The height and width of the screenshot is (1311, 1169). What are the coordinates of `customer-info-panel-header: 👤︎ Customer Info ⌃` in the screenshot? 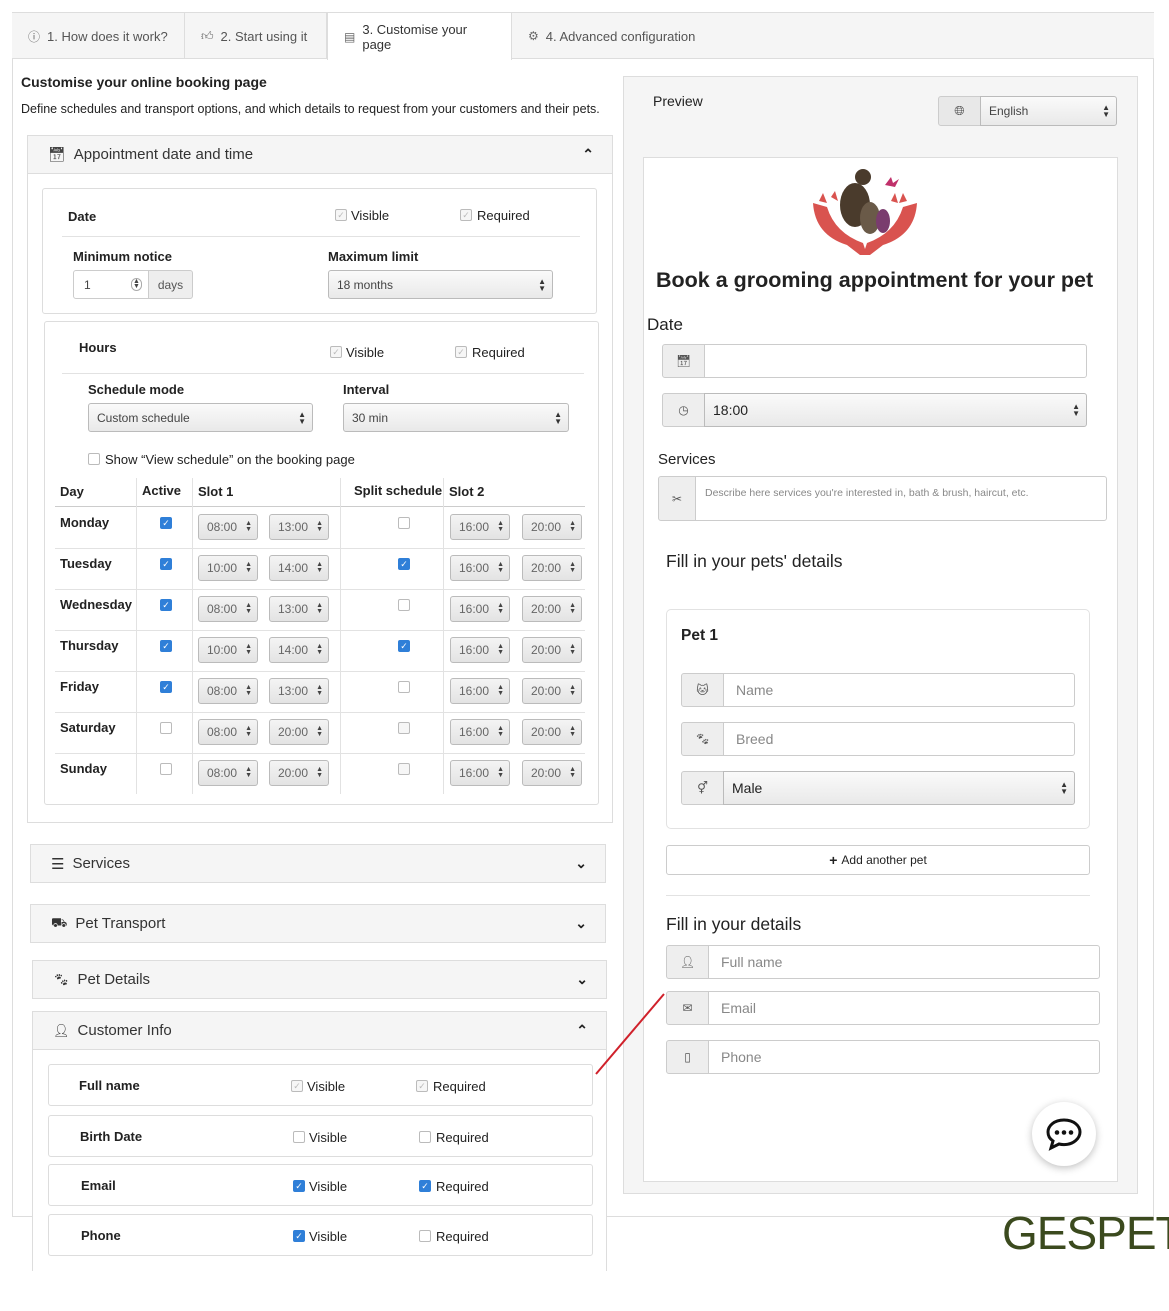 It's located at (319, 1030).